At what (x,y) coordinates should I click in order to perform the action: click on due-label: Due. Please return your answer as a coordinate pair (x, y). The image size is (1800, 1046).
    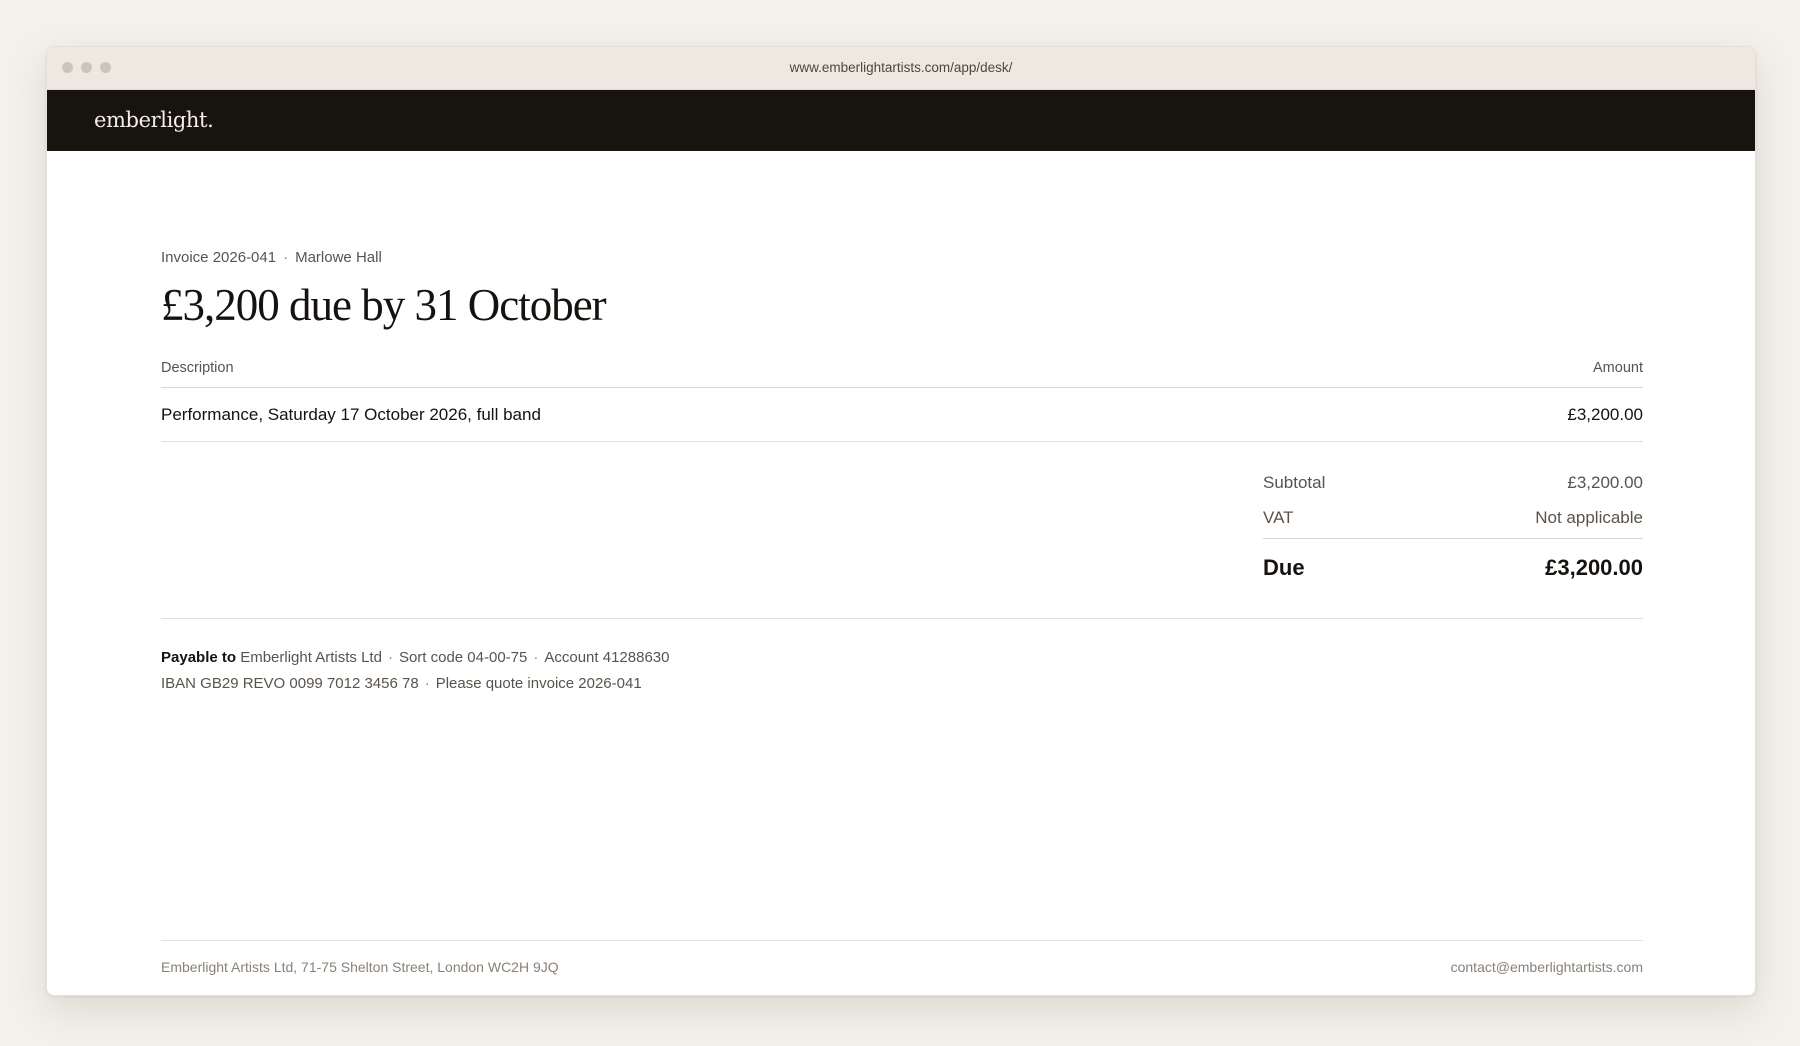
    Looking at the image, I should click on (1284, 567).